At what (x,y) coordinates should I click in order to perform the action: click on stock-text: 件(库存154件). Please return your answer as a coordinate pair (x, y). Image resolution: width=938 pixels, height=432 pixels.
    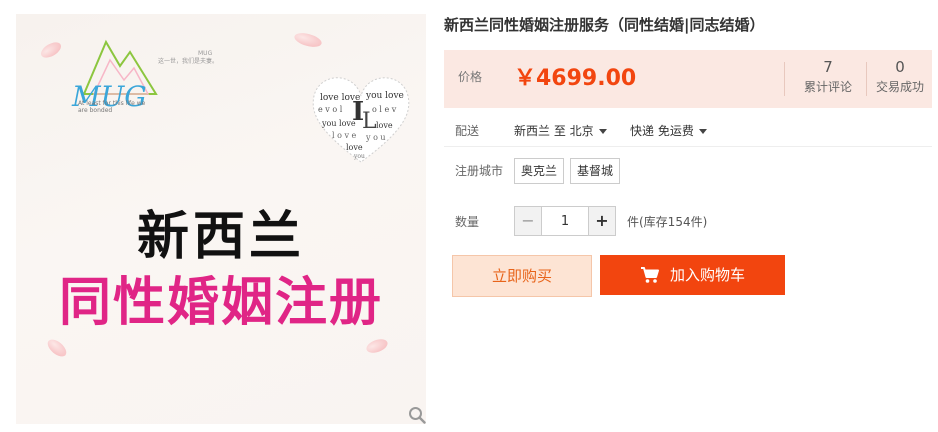
    Looking at the image, I should click on (667, 222).